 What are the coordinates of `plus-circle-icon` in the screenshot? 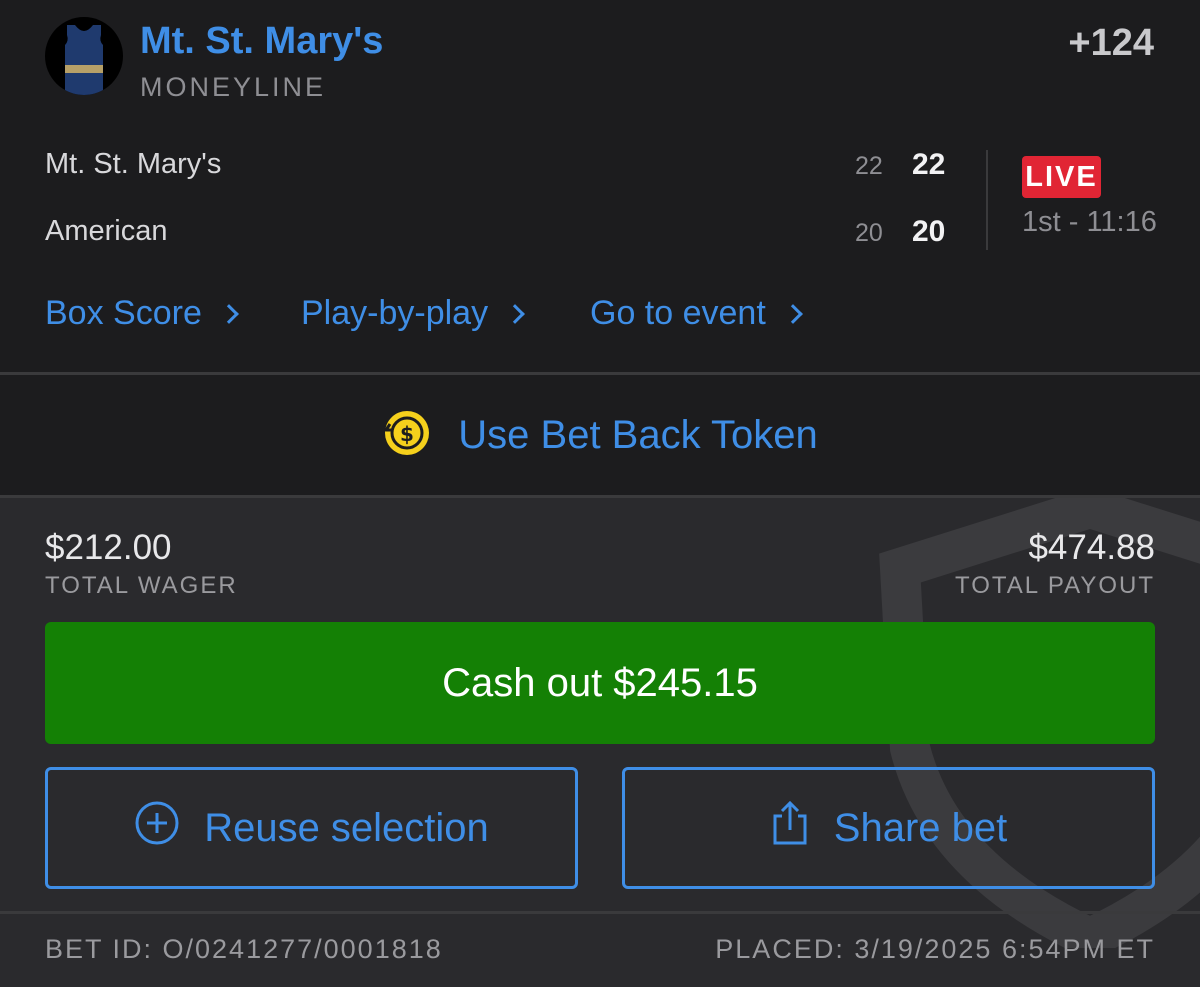 It's located at (157, 828).